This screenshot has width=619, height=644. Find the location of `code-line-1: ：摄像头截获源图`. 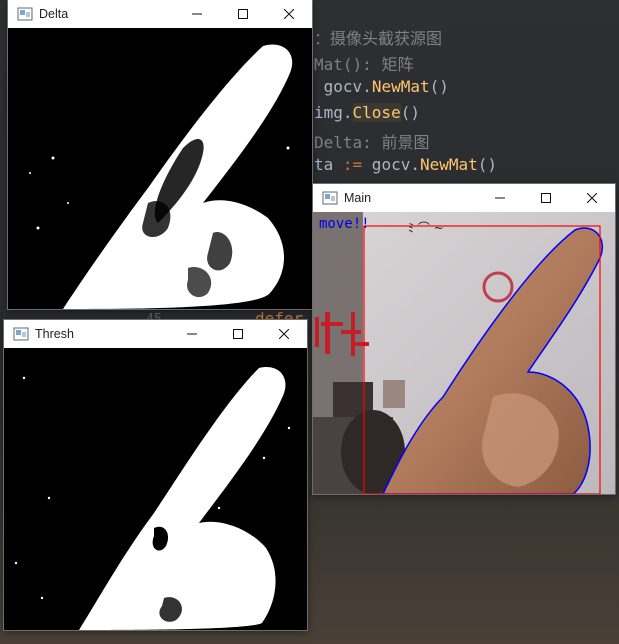

code-line-1: ：摄像头截获源图 is located at coordinates (378, 38).